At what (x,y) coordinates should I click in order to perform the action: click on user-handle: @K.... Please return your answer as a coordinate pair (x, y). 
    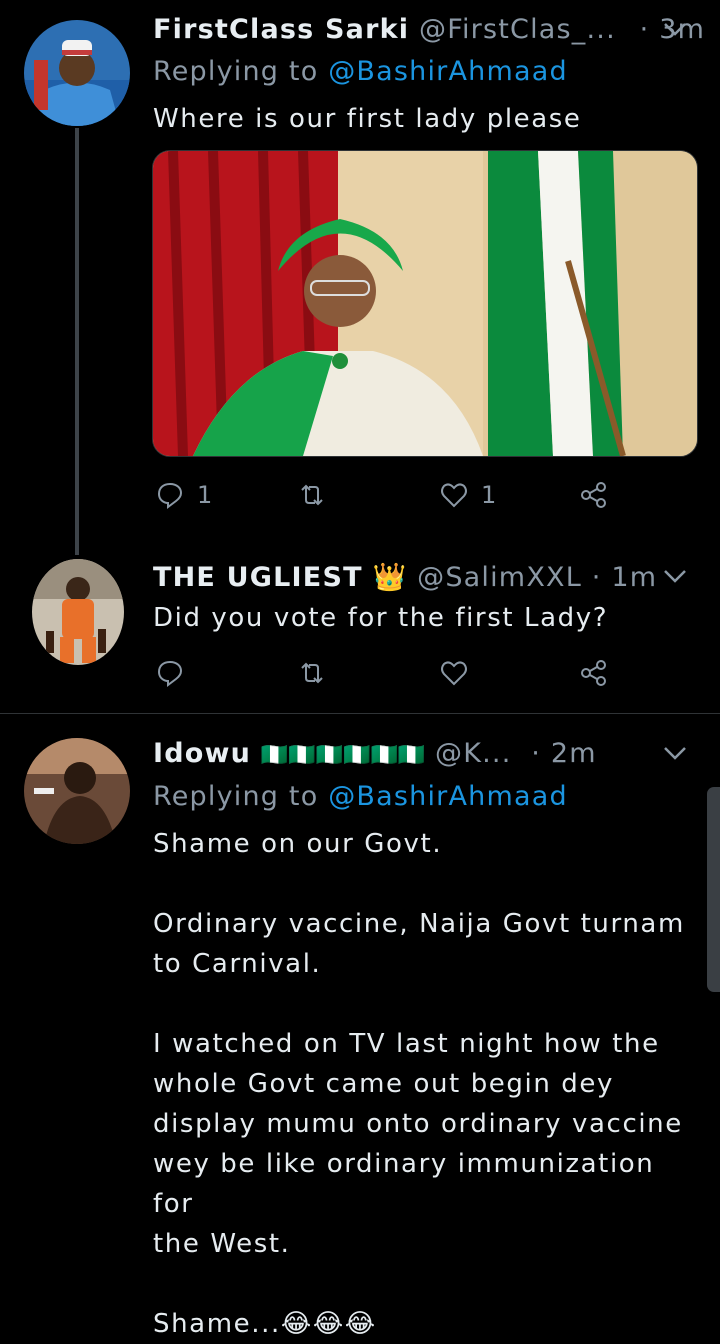
    Looking at the image, I should click on (473, 753).